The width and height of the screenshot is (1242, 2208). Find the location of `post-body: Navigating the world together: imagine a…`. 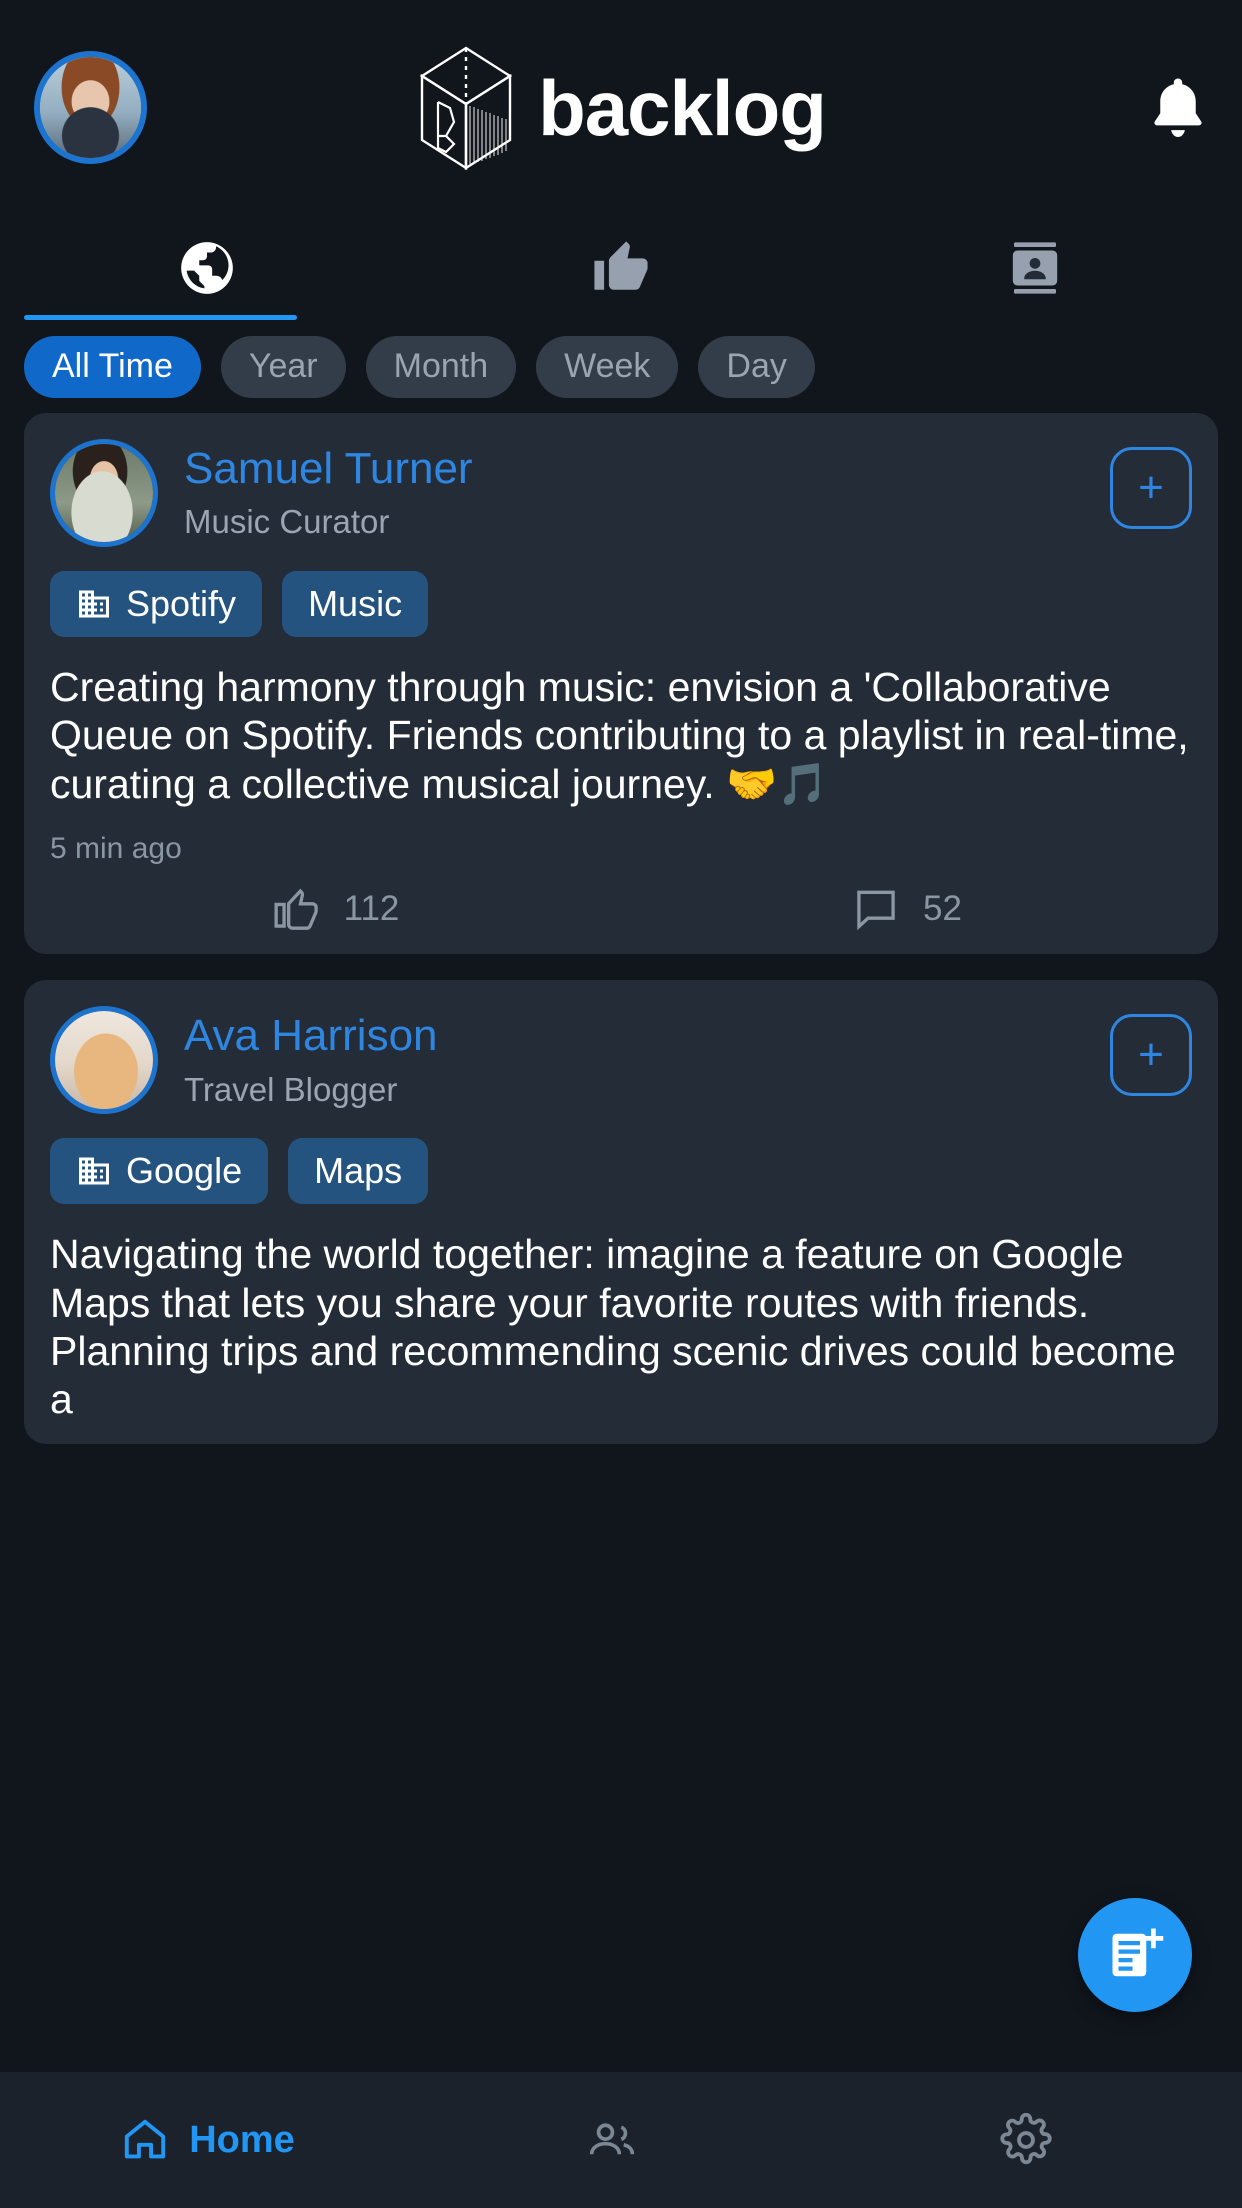

post-body: Navigating the world together: imagine a… is located at coordinates (613, 1327).